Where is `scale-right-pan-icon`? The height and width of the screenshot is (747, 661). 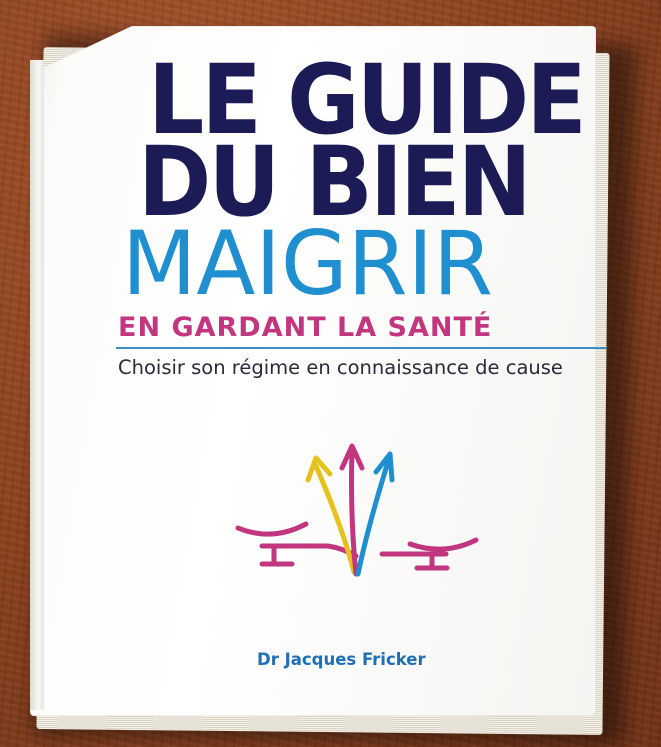 scale-right-pan-icon is located at coordinates (443, 544).